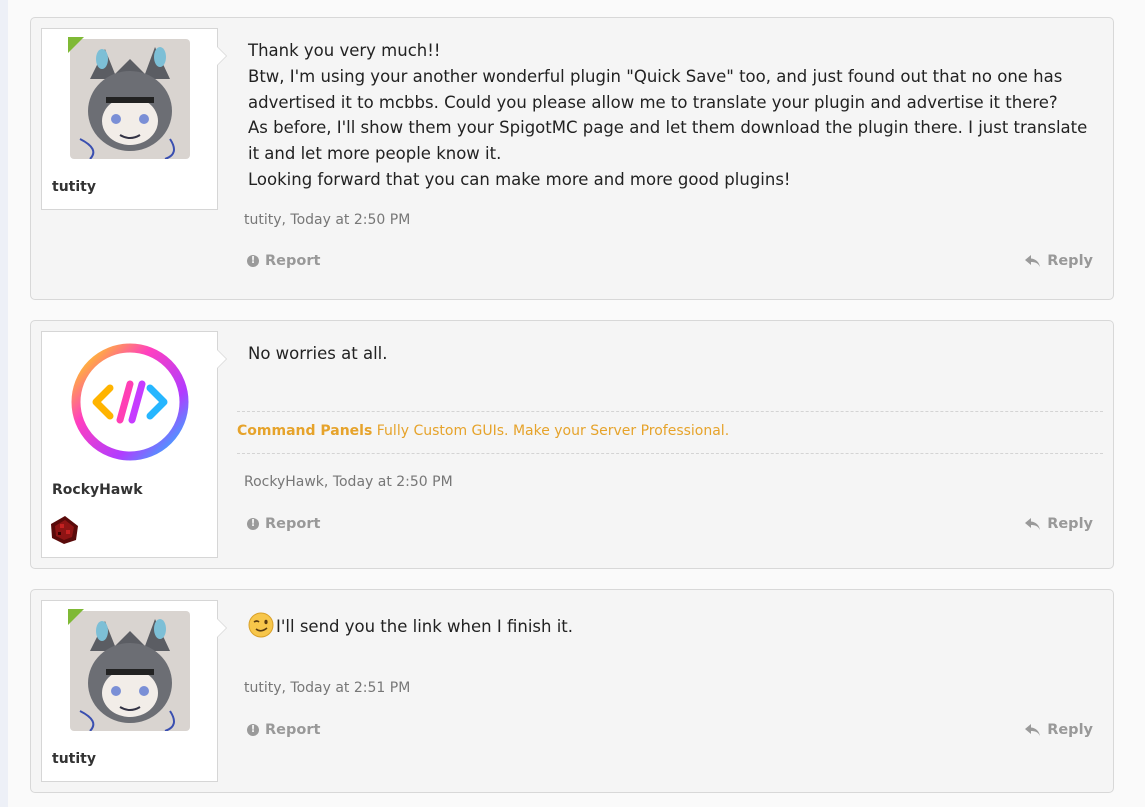 This screenshot has height=807, width=1145. Describe the element at coordinates (261, 625) in the screenshot. I see `wink-emoji-icon` at that location.